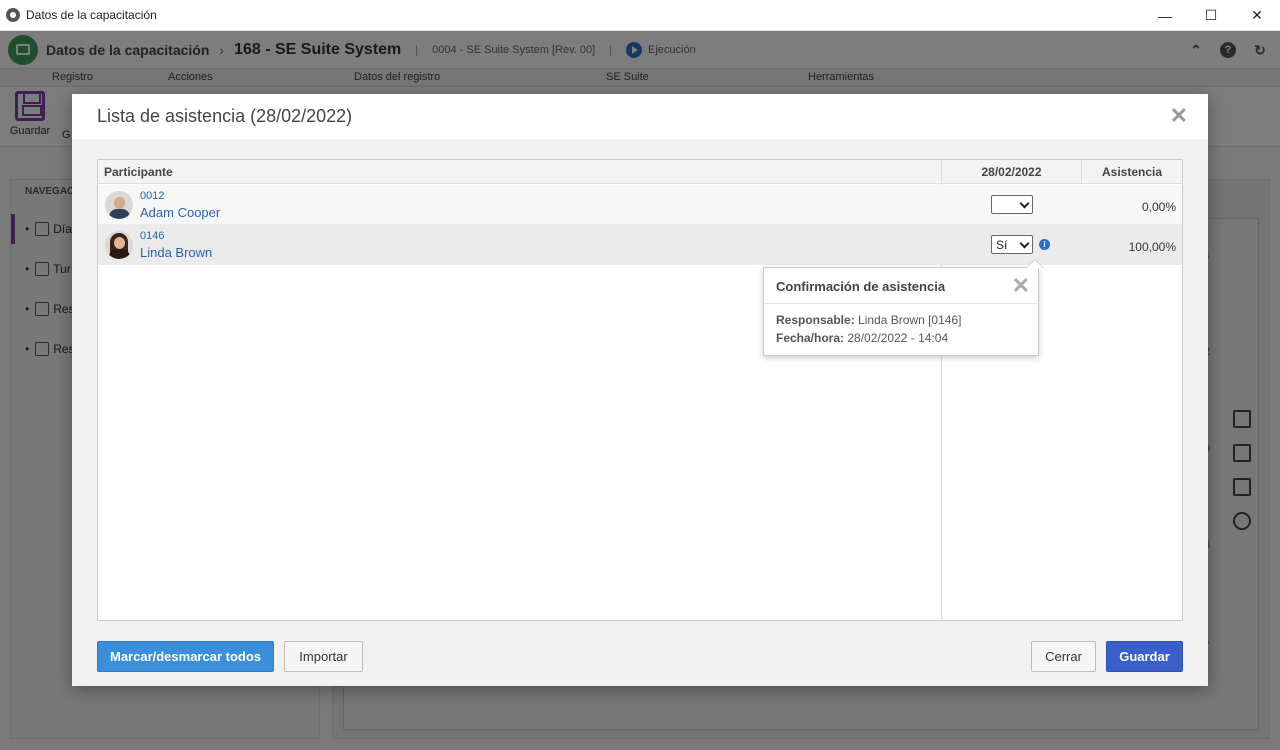 The height and width of the screenshot is (750, 1280). I want to click on attendance-percentage: 0,00%, so click(1158, 207).